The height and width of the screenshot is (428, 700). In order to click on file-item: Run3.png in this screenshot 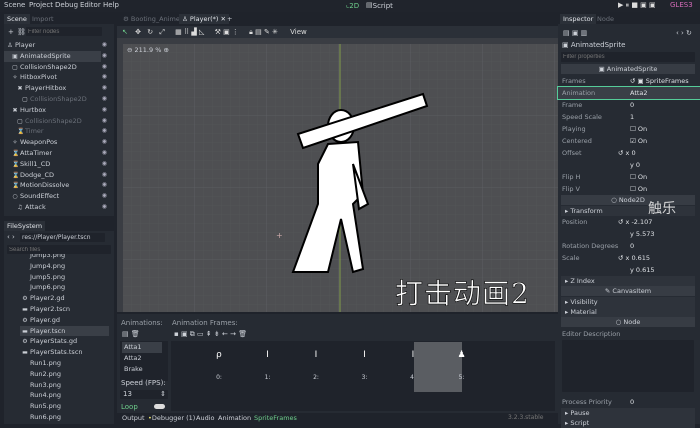, I will do `click(64, 385)`.